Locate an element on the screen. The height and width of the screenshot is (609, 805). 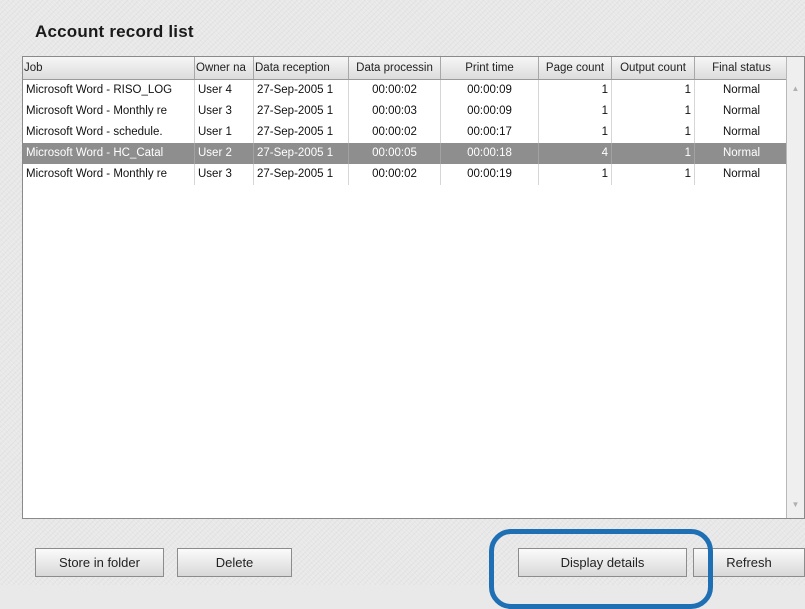
cell-data-processing: 00:00:03 is located at coordinates (395, 111).